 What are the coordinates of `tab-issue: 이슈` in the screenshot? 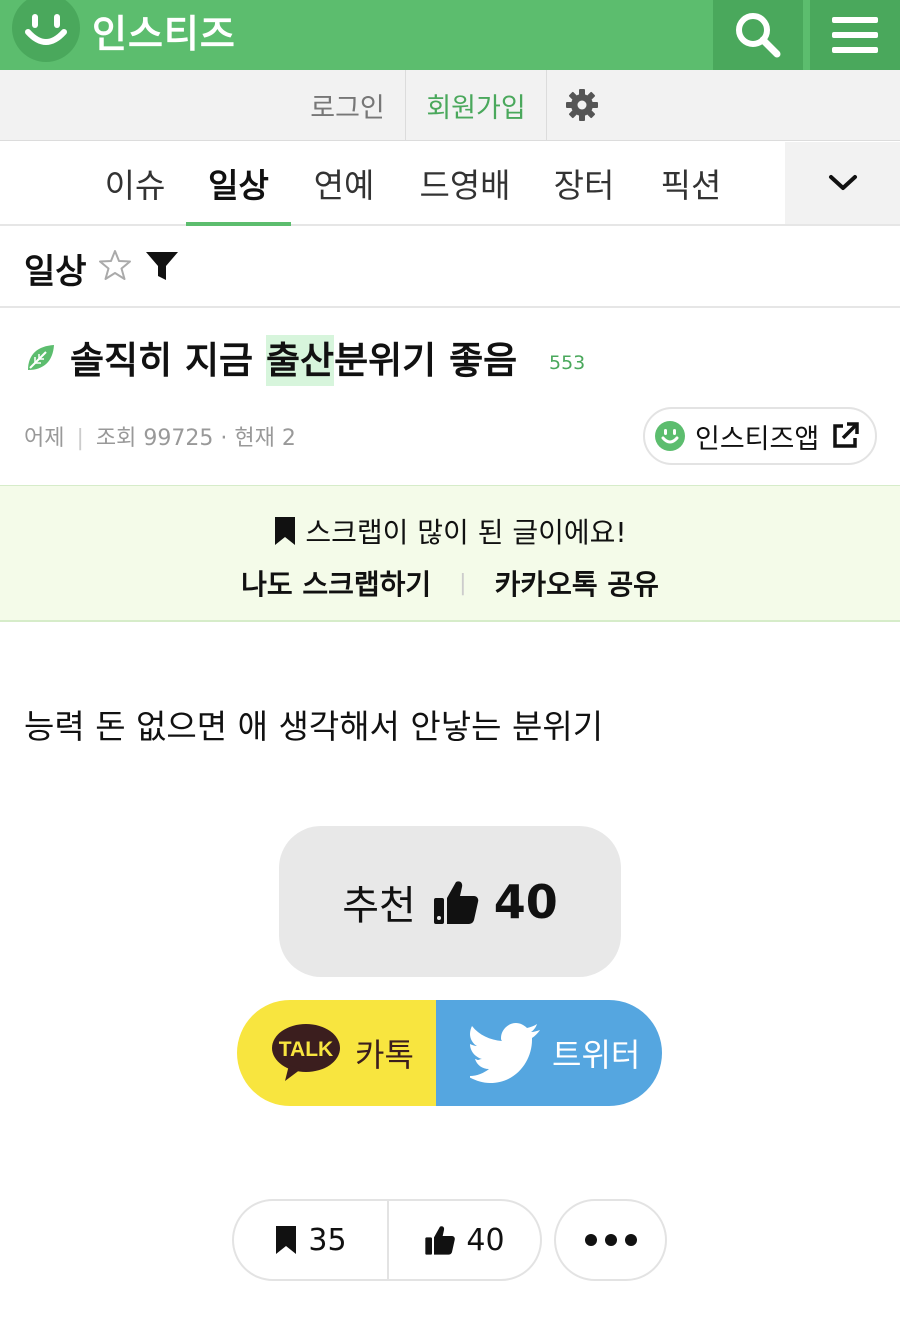 It's located at (135, 183).